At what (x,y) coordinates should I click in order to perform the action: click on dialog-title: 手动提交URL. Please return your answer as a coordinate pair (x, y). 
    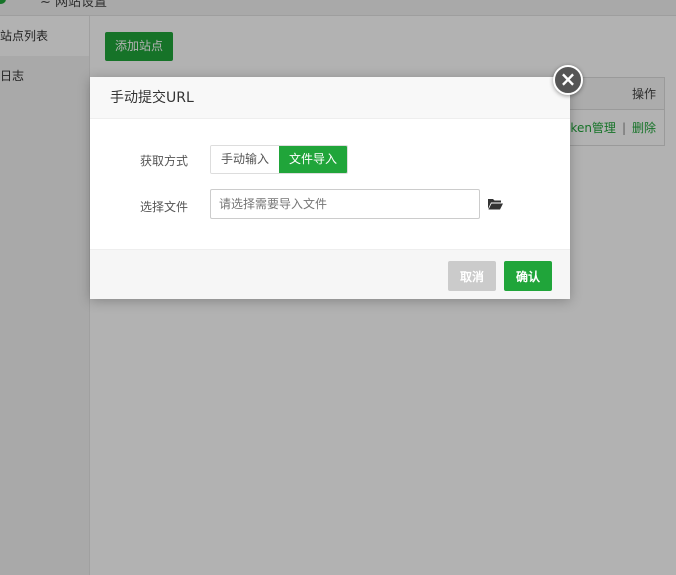
    Looking at the image, I should click on (330, 98).